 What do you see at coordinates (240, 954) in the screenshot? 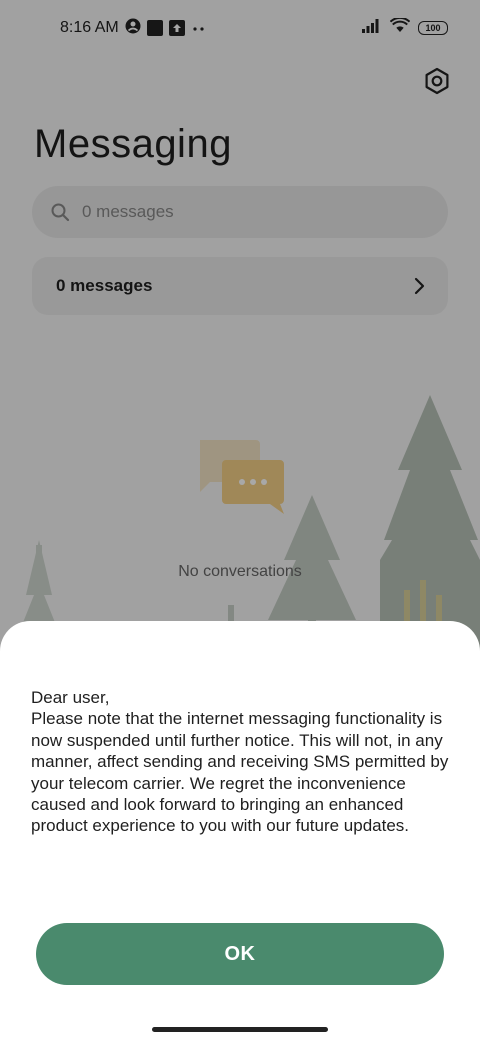
I see `ok-button: OK` at bounding box center [240, 954].